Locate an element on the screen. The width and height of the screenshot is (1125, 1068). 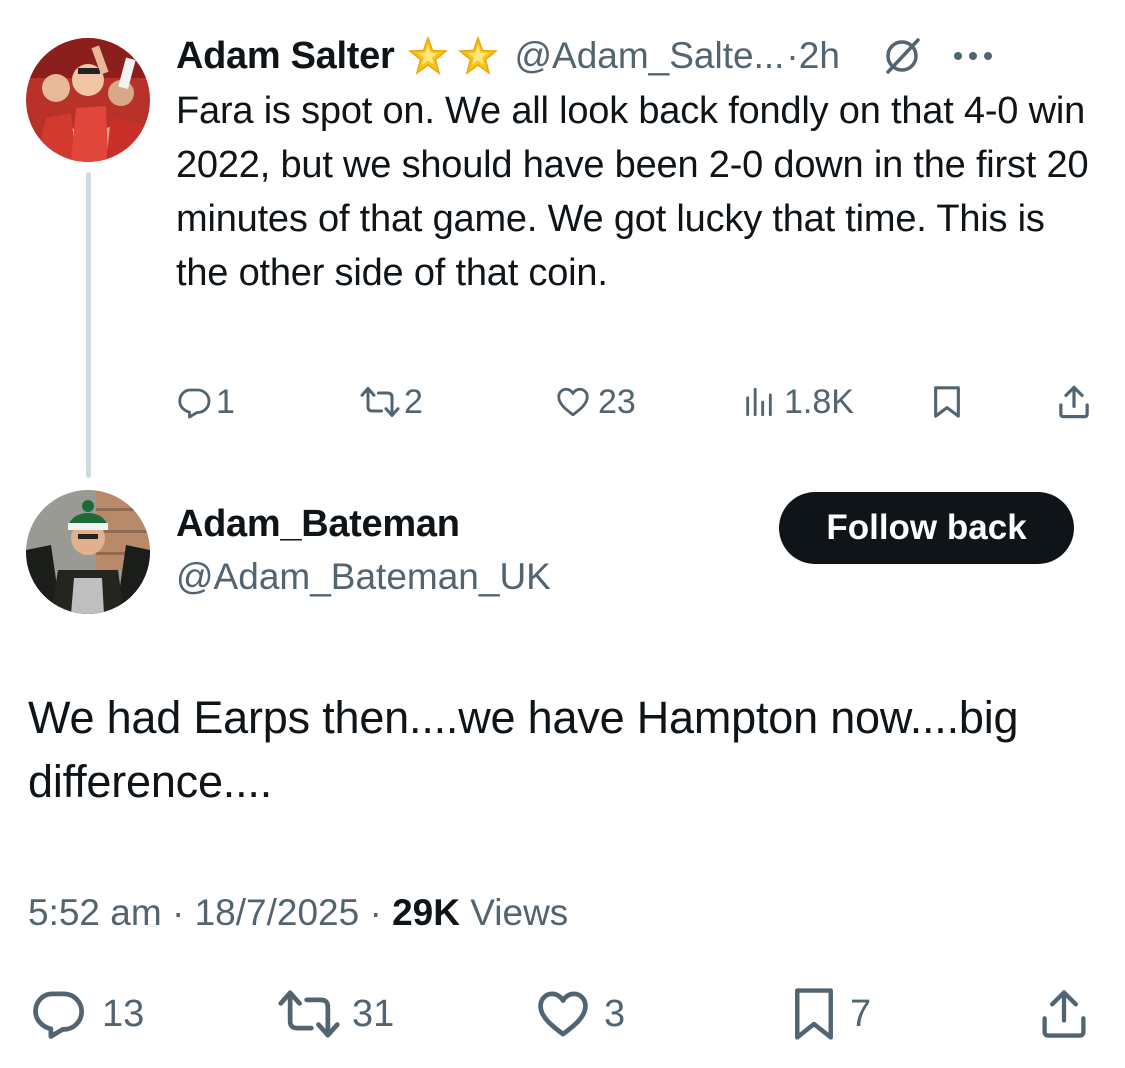
views-button: 1.8K is located at coordinates (798, 402).